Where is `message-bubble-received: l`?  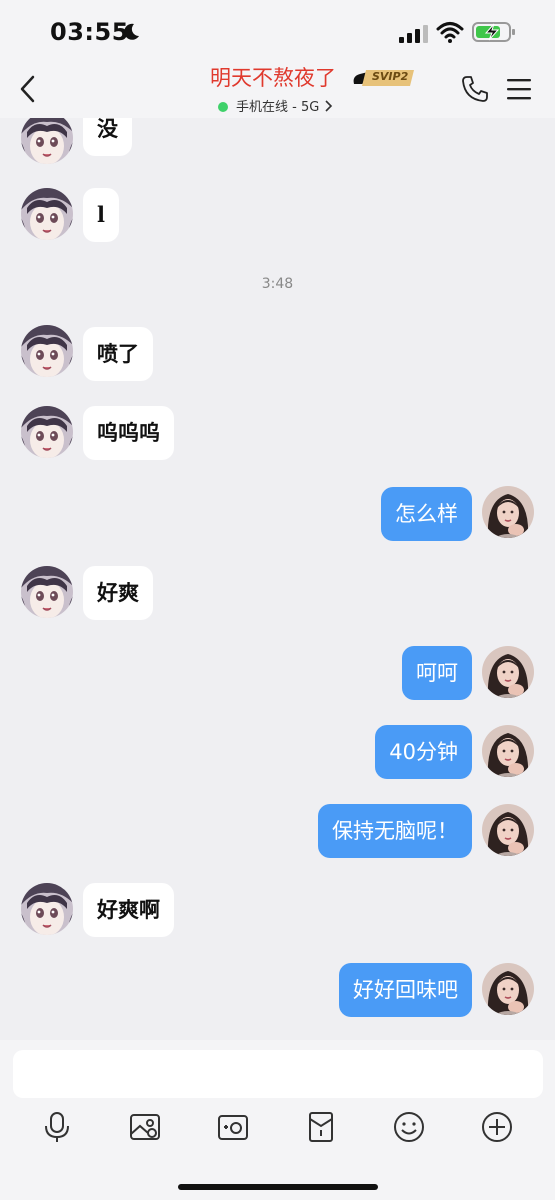 message-bubble-received: l is located at coordinates (101, 215).